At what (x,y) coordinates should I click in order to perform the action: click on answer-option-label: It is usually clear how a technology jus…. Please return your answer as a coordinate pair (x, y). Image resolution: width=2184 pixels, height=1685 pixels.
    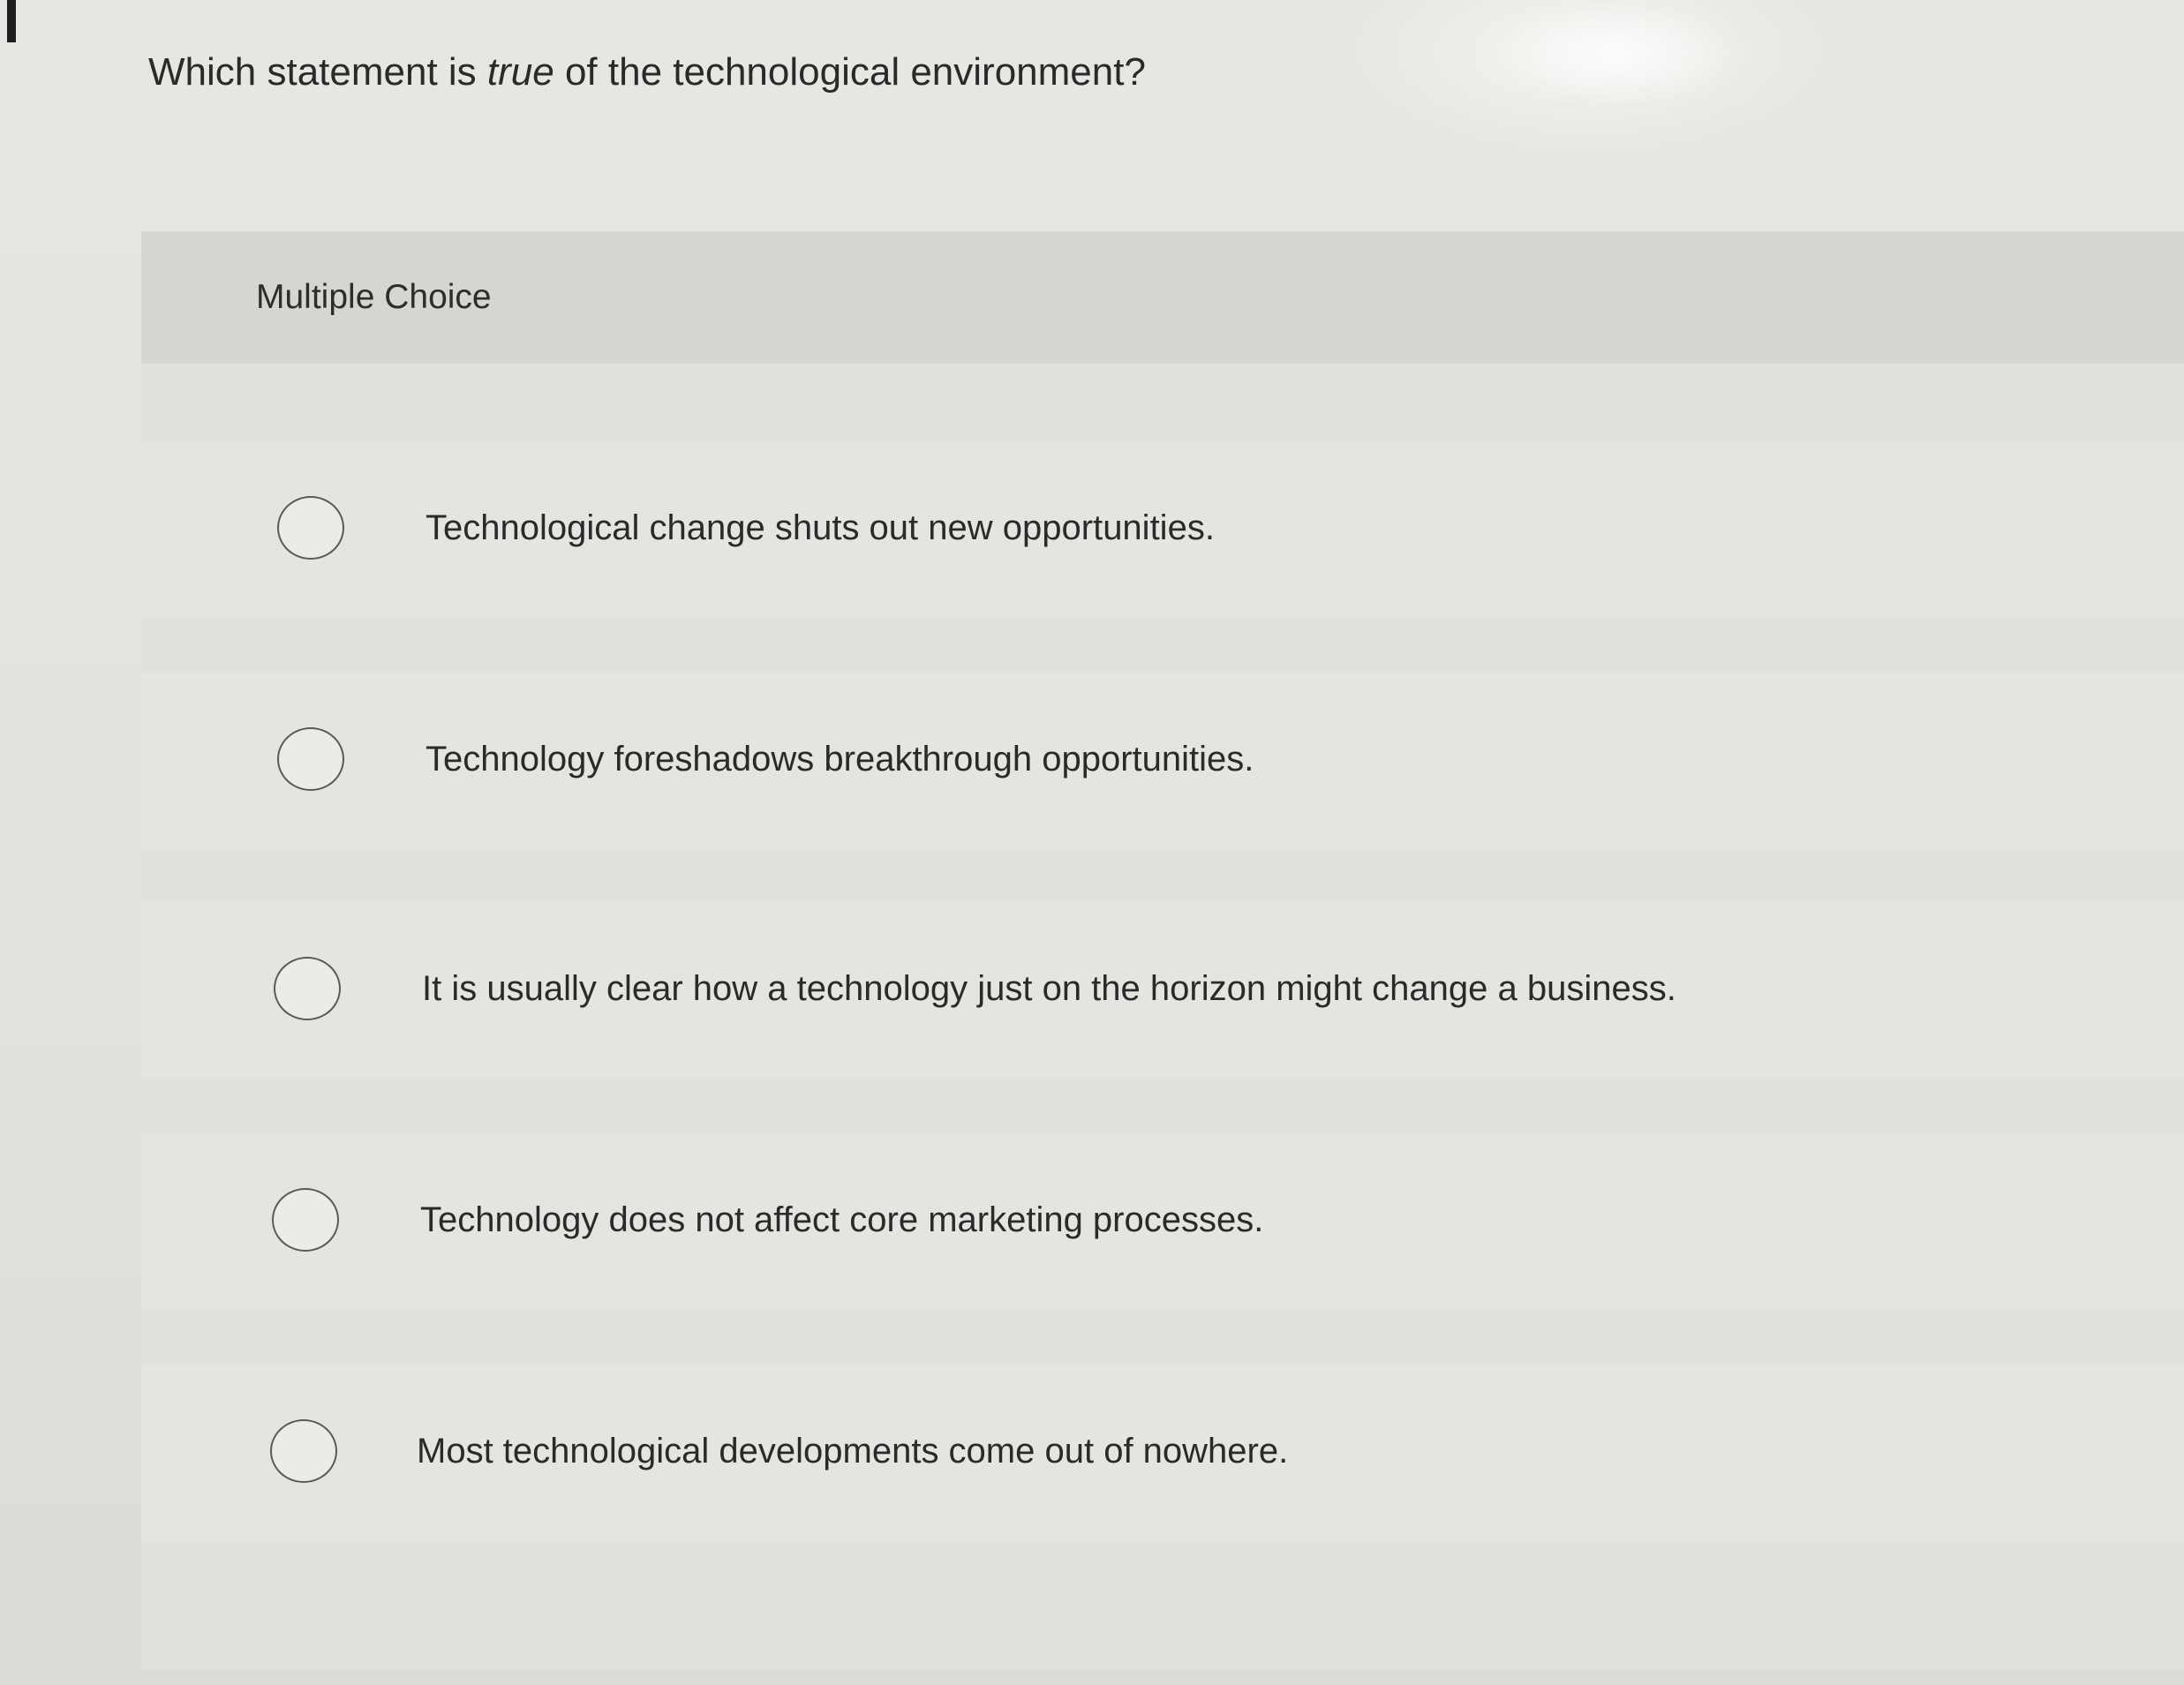
    Looking at the image, I should click on (1049, 989).